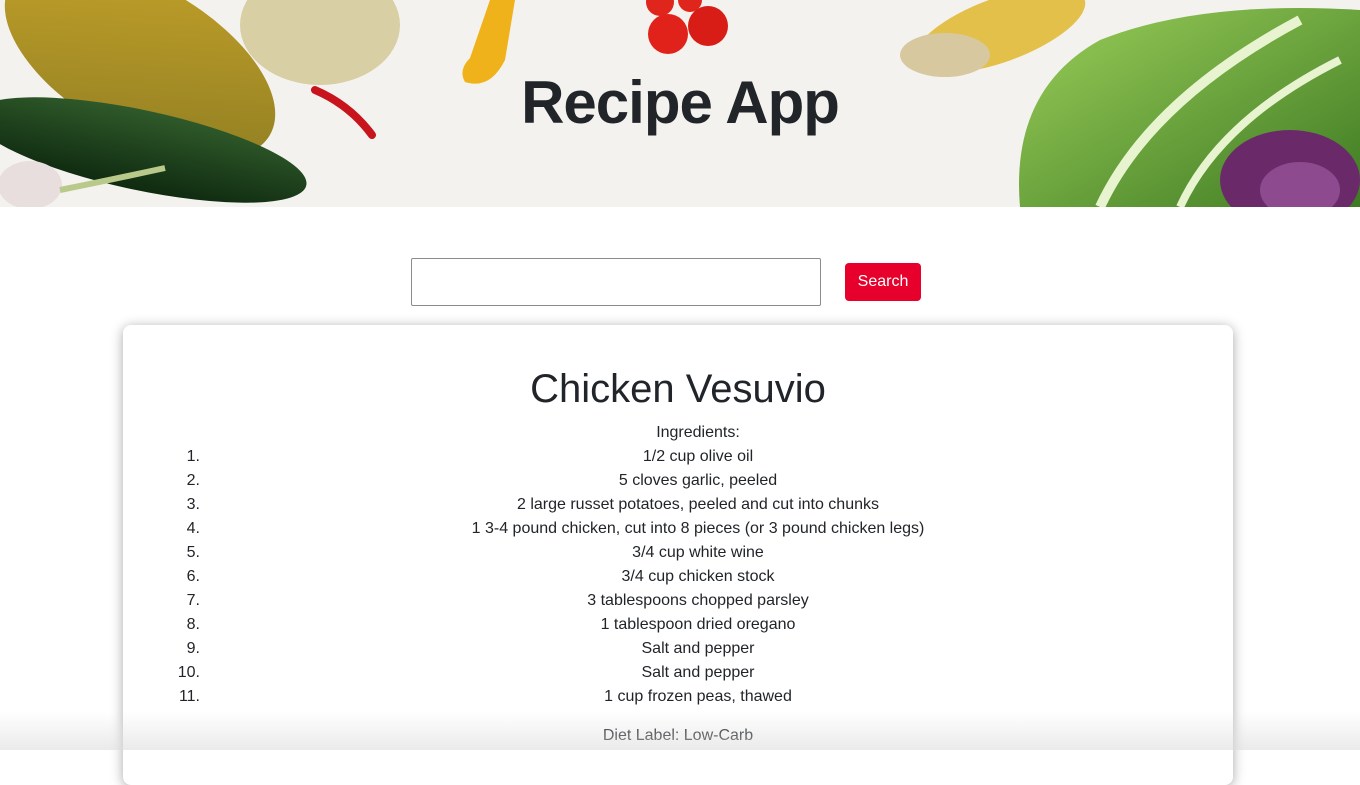 The width and height of the screenshot is (1360, 785). Describe the element at coordinates (698, 696) in the screenshot. I see `list-item-text: 1 cup frozen peas, thawed` at that location.